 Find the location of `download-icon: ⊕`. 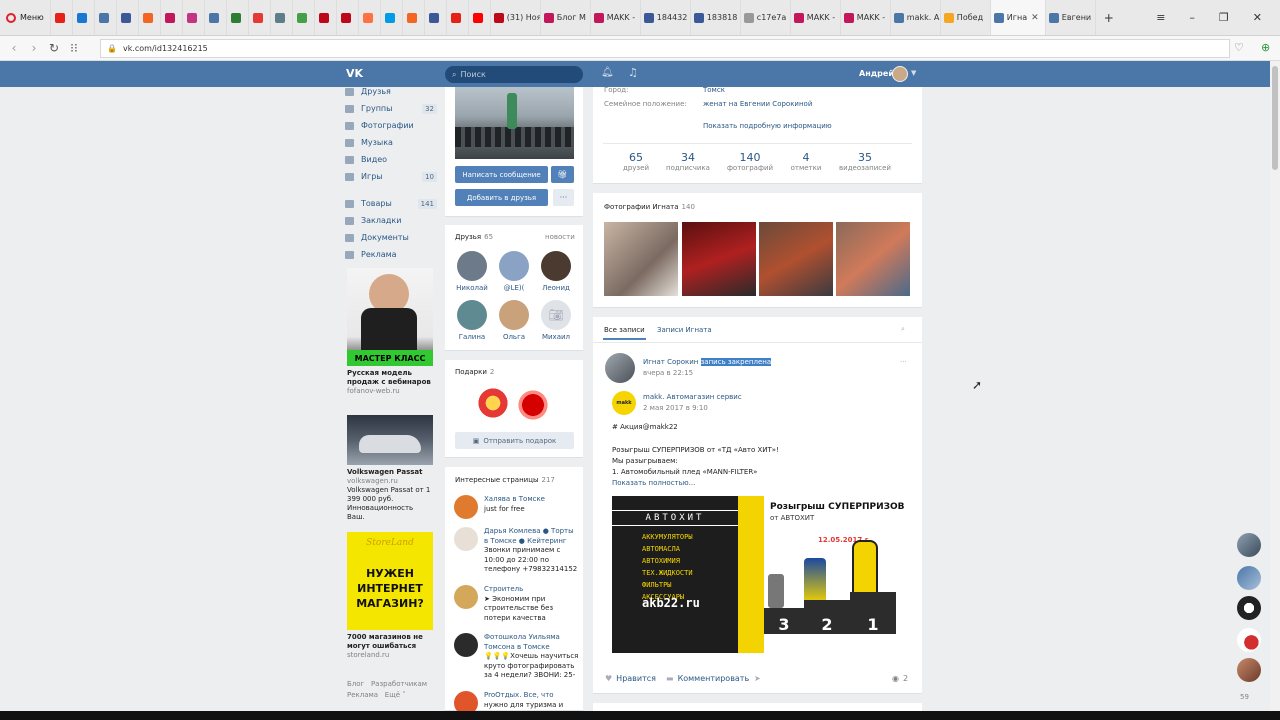

download-icon: ⊕ is located at coordinates (1265, 47).